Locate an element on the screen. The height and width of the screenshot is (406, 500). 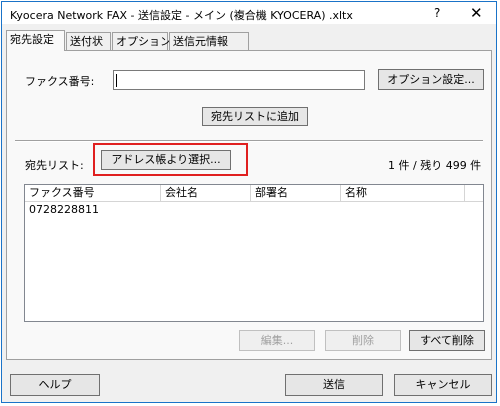
add-to-list-button: 宛先リストに追加 is located at coordinates (255, 116).